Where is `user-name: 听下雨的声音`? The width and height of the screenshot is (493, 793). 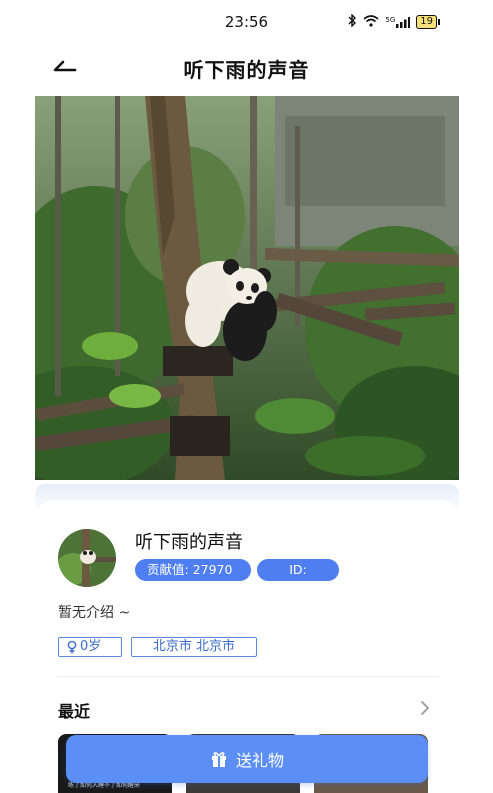
user-name: 听下雨的声音 is located at coordinates (189, 542).